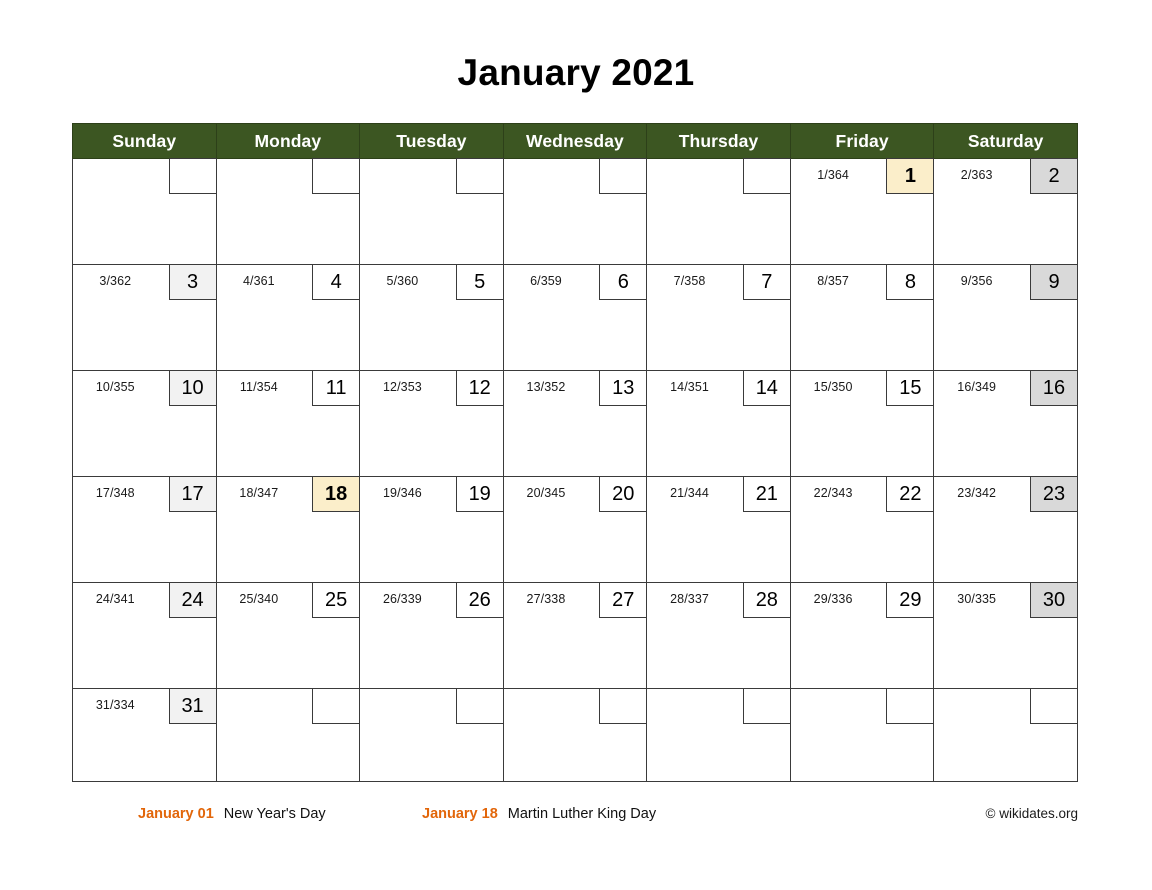 This screenshot has height=890, width=1152. What do you see at coordinates (479, 600) in the screenshot?
I see `day-number-box: 26` at bounding box center [479, 600].